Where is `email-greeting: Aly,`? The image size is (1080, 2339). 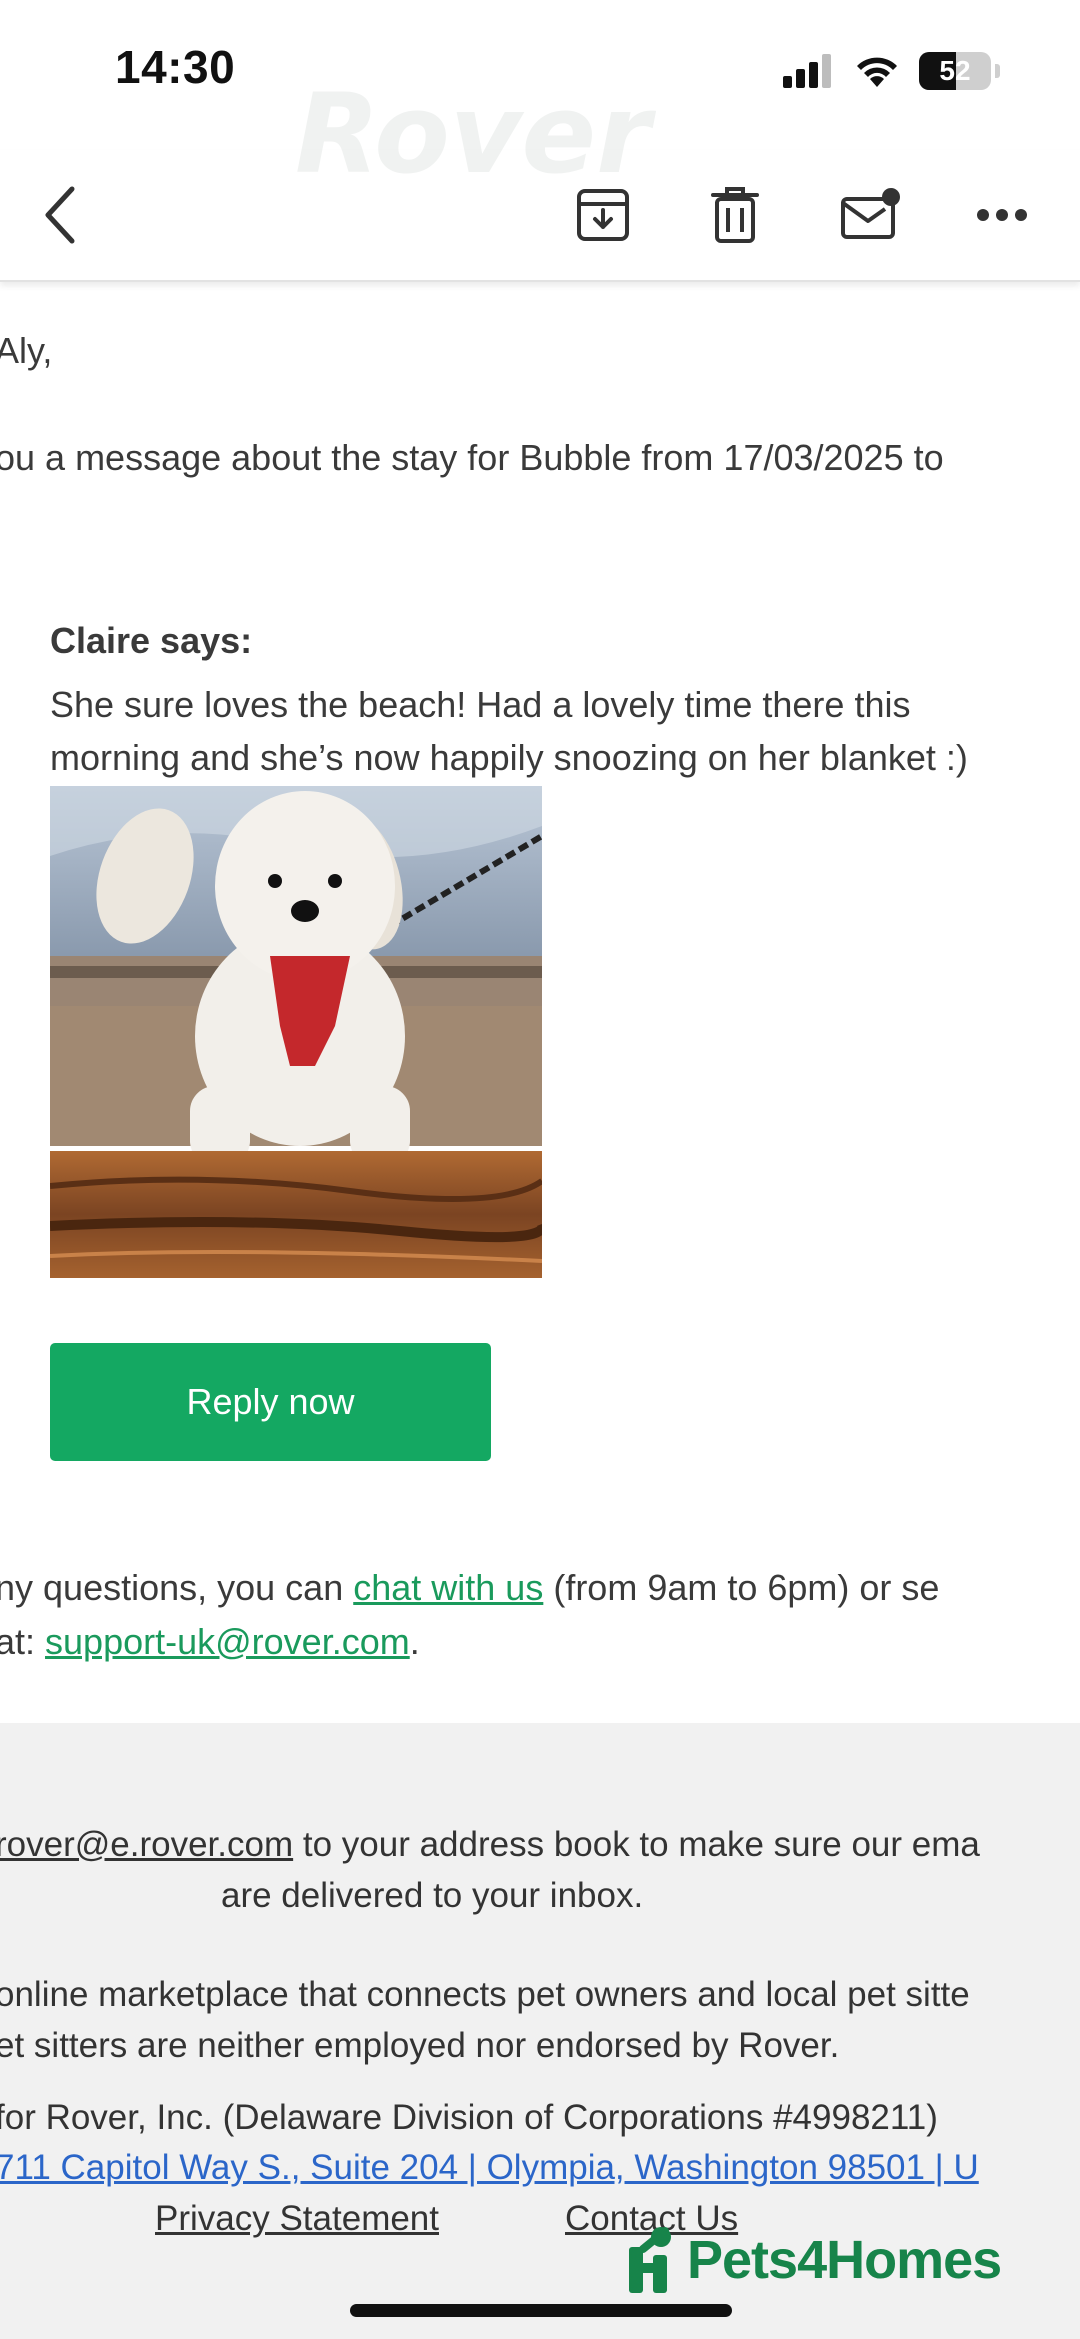 email-greeting: Aly, is located at coordinates (26, 350).